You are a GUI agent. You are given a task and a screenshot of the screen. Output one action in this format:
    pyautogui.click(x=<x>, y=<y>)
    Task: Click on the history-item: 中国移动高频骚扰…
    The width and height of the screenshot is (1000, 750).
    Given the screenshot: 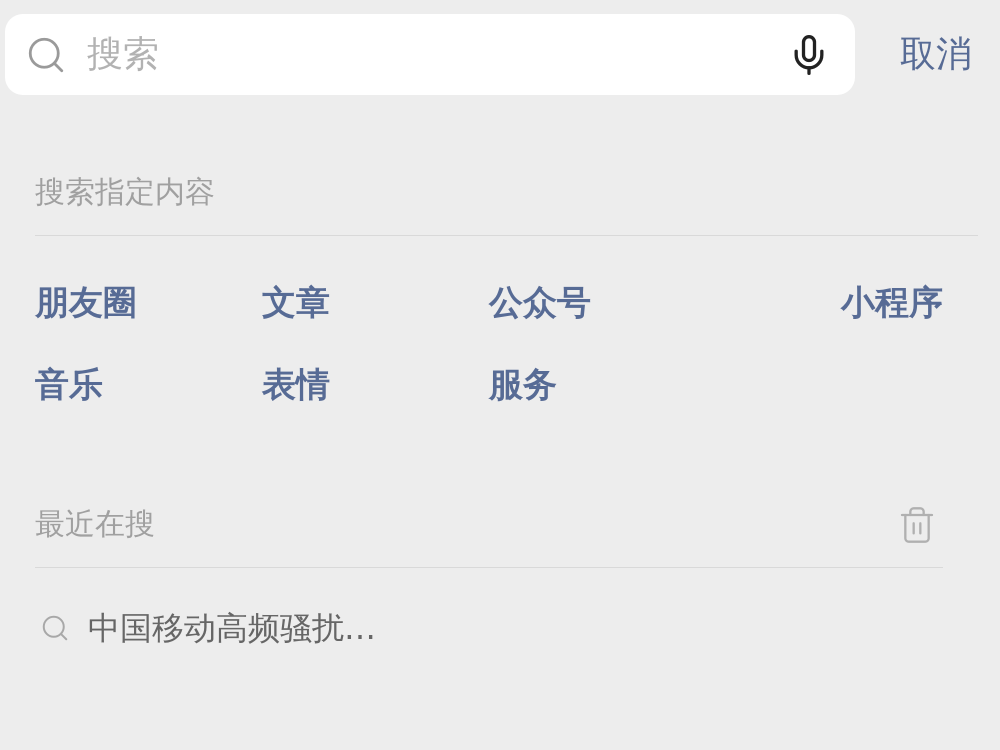 What is the action you would take?
    pyautogui.click(x=506, y=628)
    